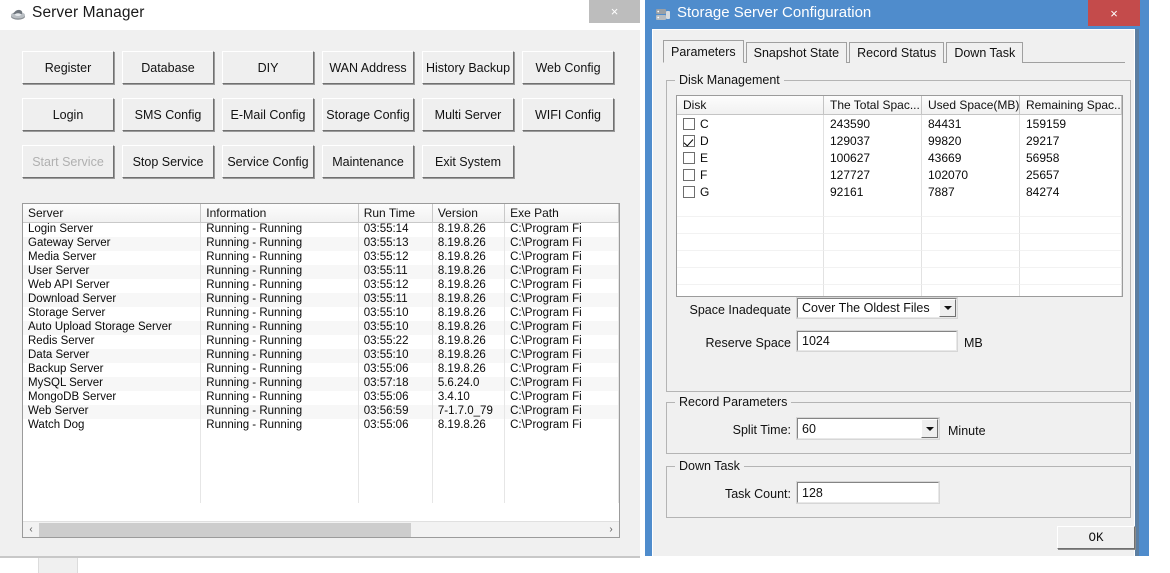  Describe the element at coordinates (168, 67) in the screenshot. I see `button-database: Database` at that location.